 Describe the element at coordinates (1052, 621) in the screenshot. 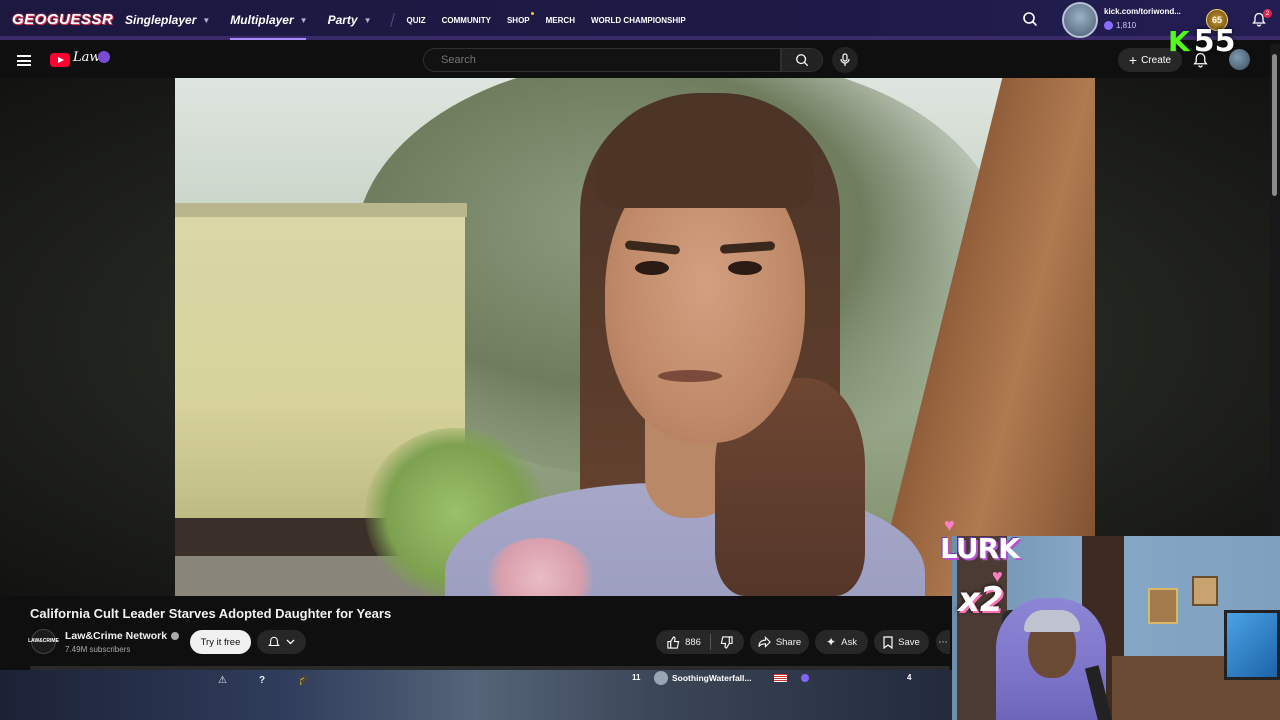

I see `webcam-streamer-cap` at that location.